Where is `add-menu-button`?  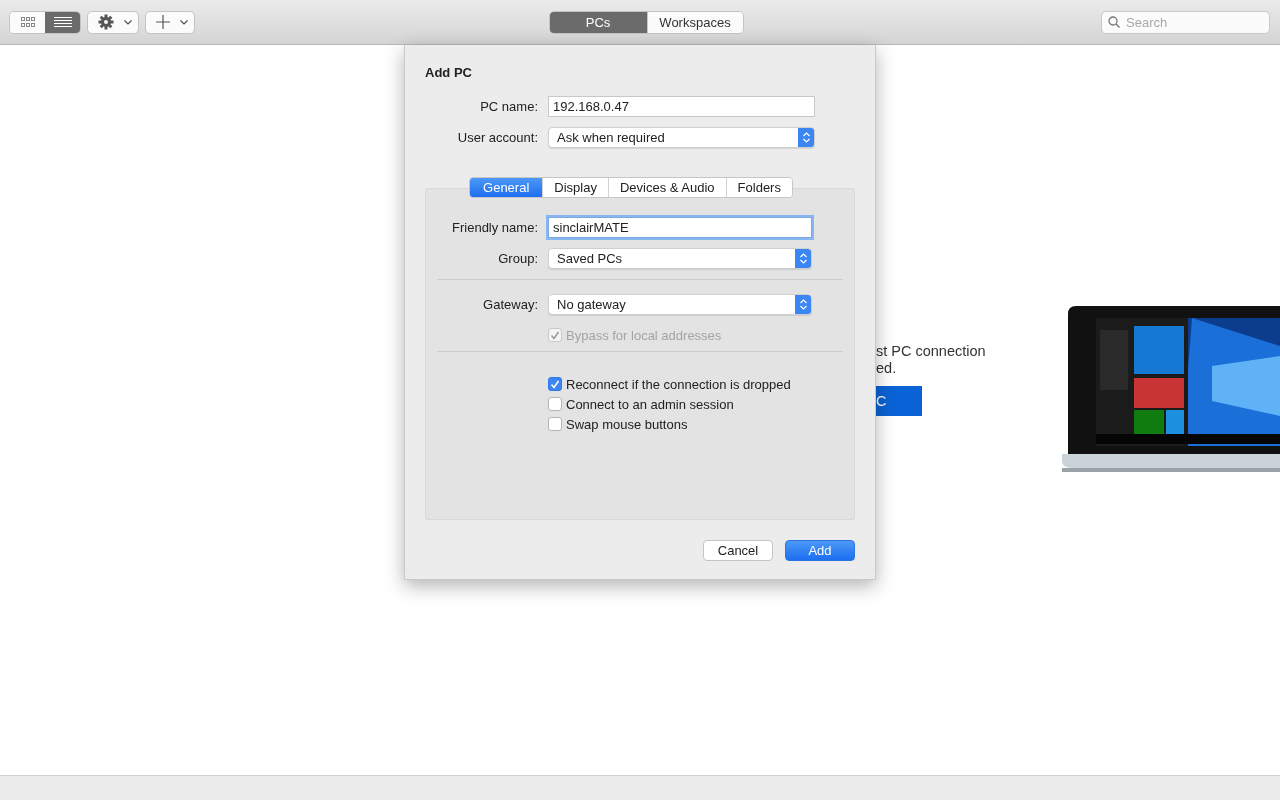 add-menu-button is located at coordinates (170, 22).